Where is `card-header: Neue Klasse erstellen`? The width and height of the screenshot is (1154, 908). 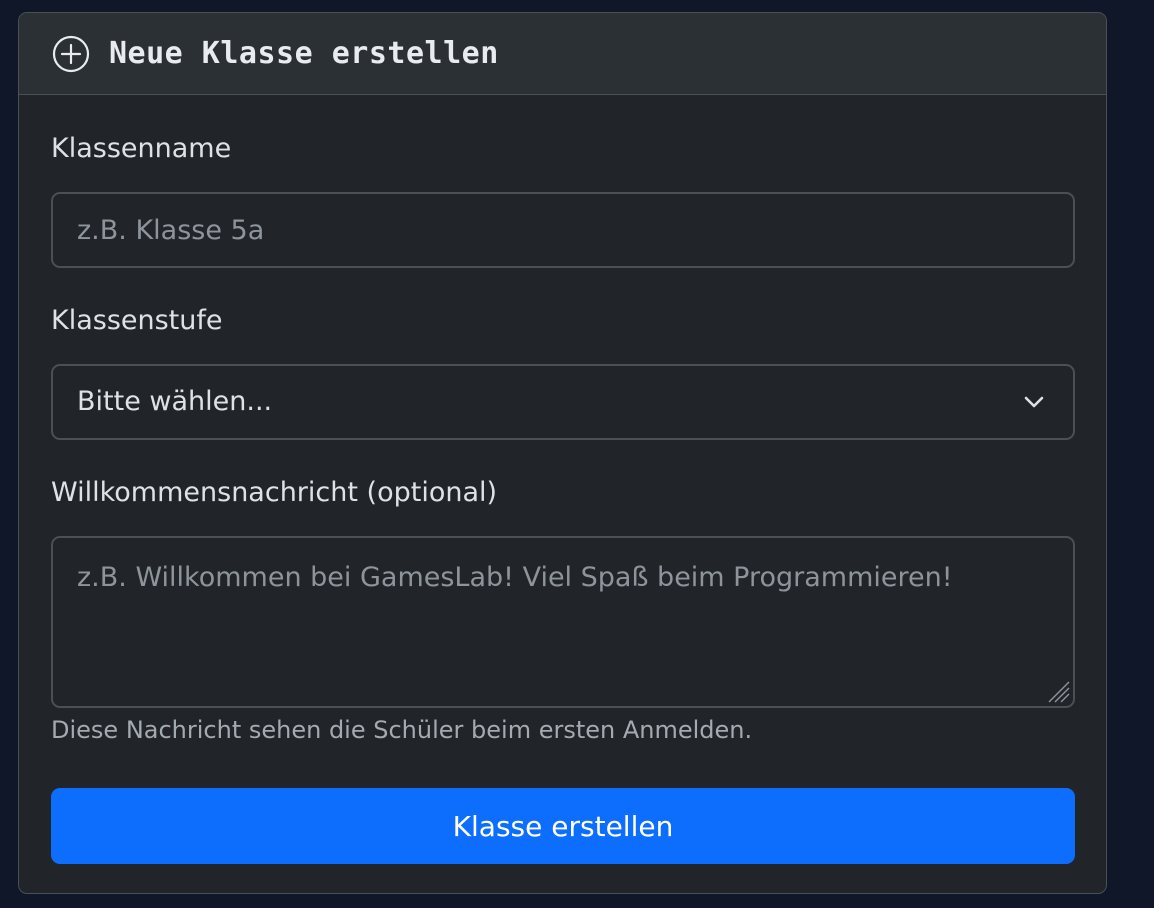 card-header: Neue Klasse erstellen is located at coordinates (562, 54).